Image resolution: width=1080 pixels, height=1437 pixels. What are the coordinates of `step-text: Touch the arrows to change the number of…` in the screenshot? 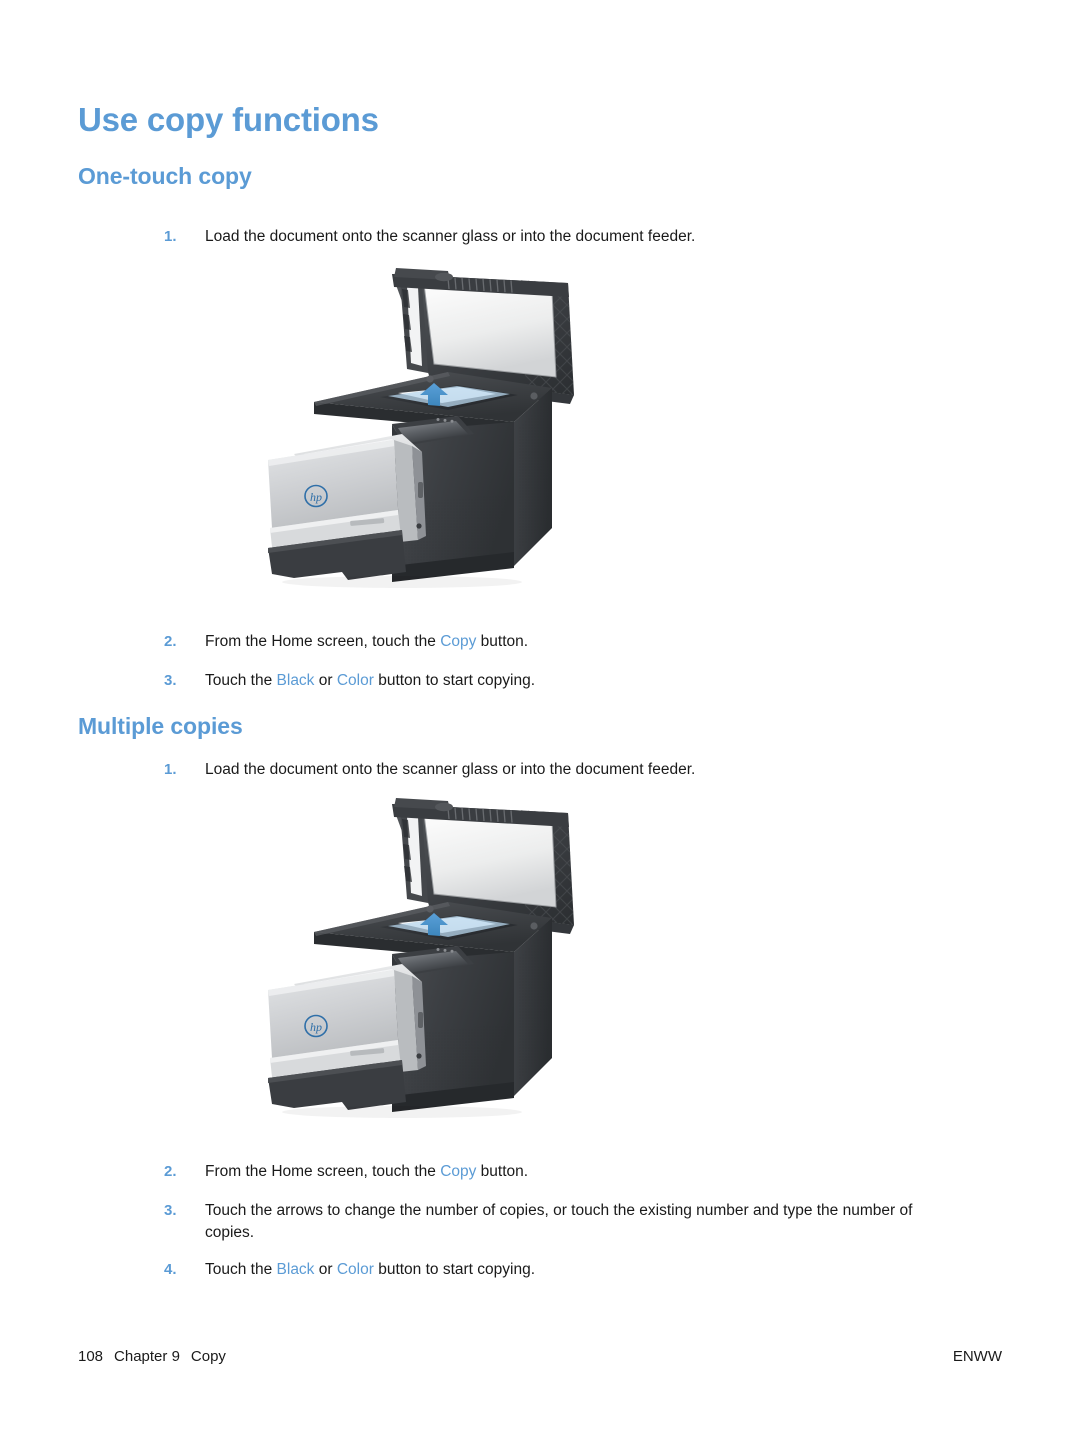 It's located at (559, 1221).